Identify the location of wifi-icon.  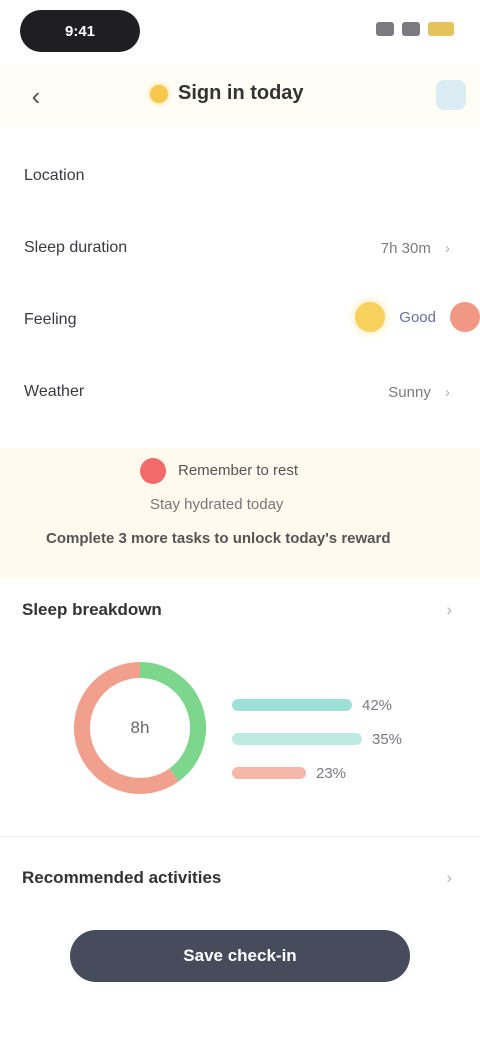
(411, 29).